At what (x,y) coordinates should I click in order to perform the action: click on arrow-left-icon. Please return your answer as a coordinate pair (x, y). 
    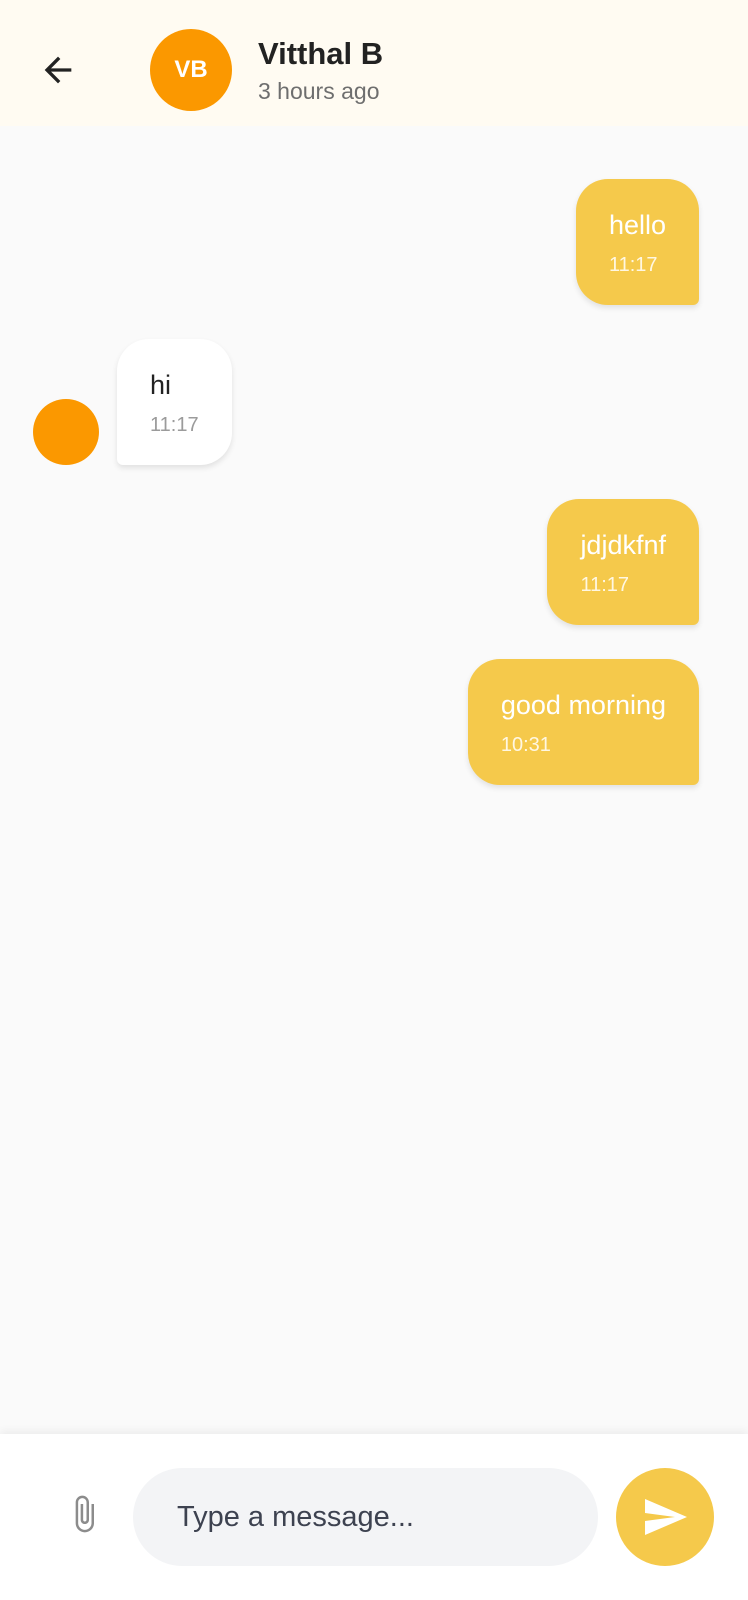
    Looking at the image, I should click on (58, 70).